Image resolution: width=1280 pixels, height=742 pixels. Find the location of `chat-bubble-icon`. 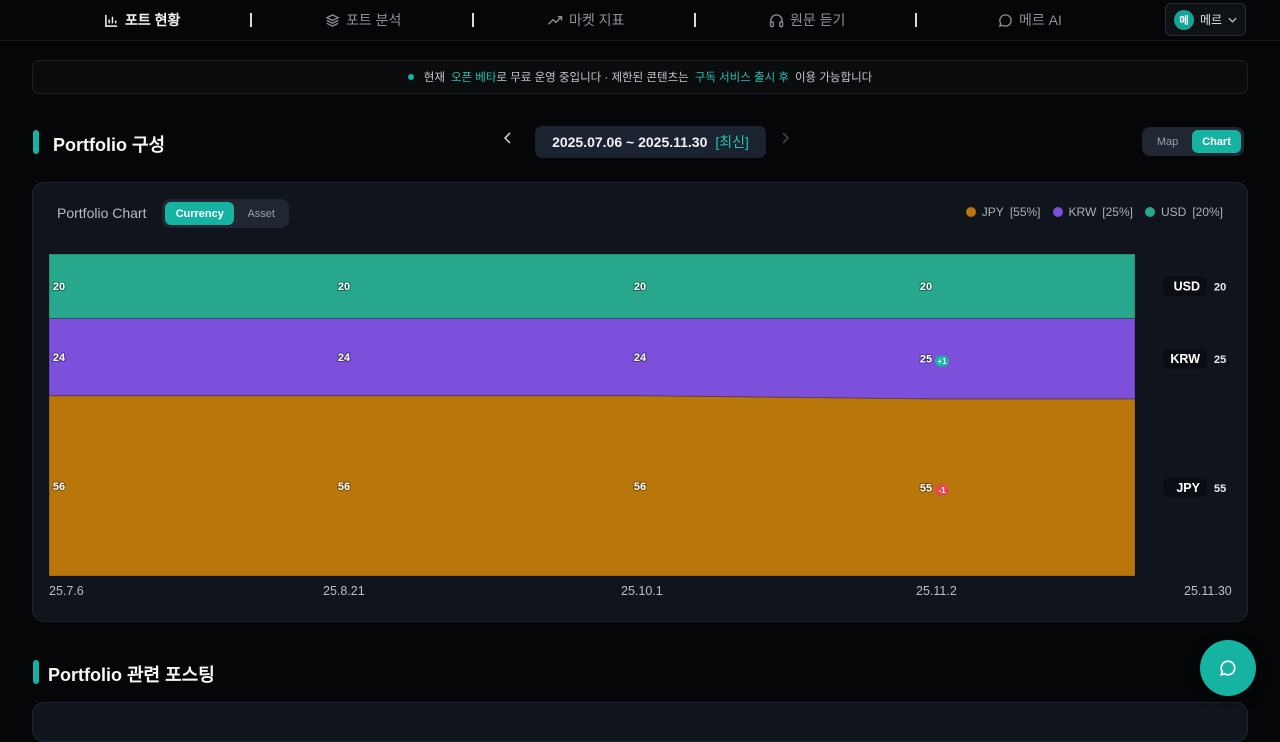

chat-bubble-icon is located at coordinates (1227, 668).